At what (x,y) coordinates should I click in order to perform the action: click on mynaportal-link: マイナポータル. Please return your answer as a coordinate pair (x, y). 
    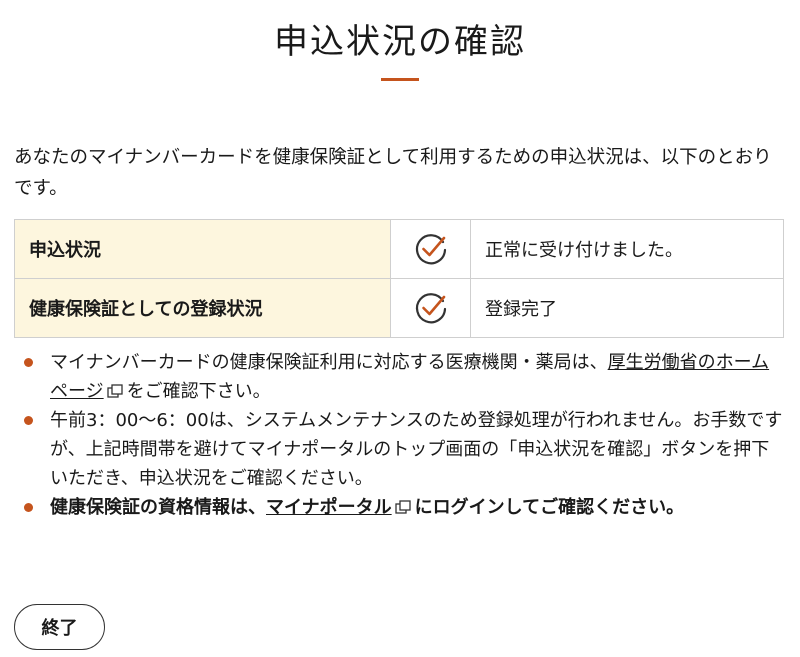
    Looking at the image, I should click on (329, 507).